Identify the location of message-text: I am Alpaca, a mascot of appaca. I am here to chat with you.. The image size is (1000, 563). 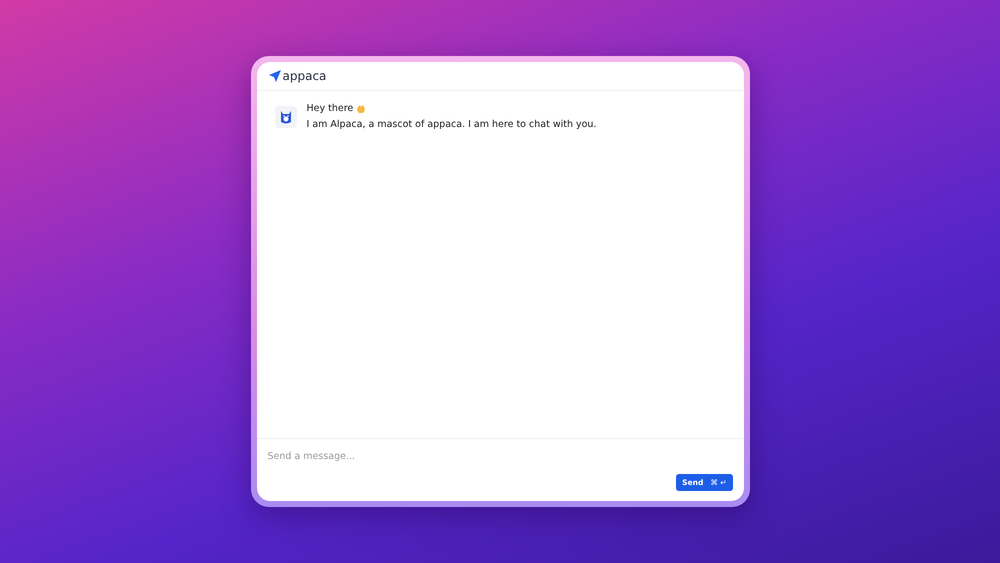
(451, 124).